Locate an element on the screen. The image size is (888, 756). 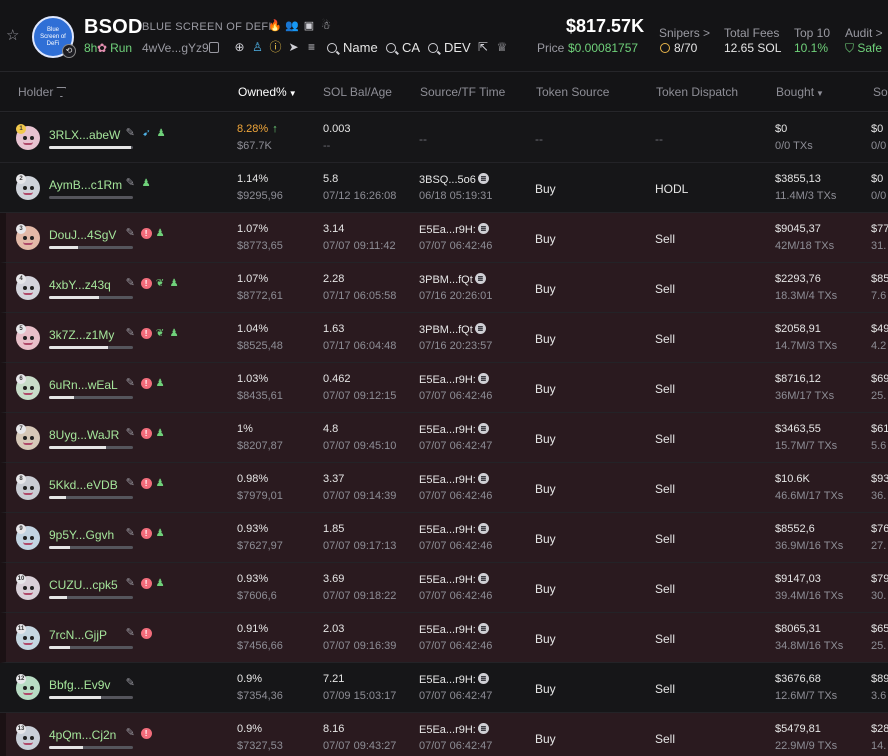
menu-circle-icon: ≡ is located at coordinates (311, 47).